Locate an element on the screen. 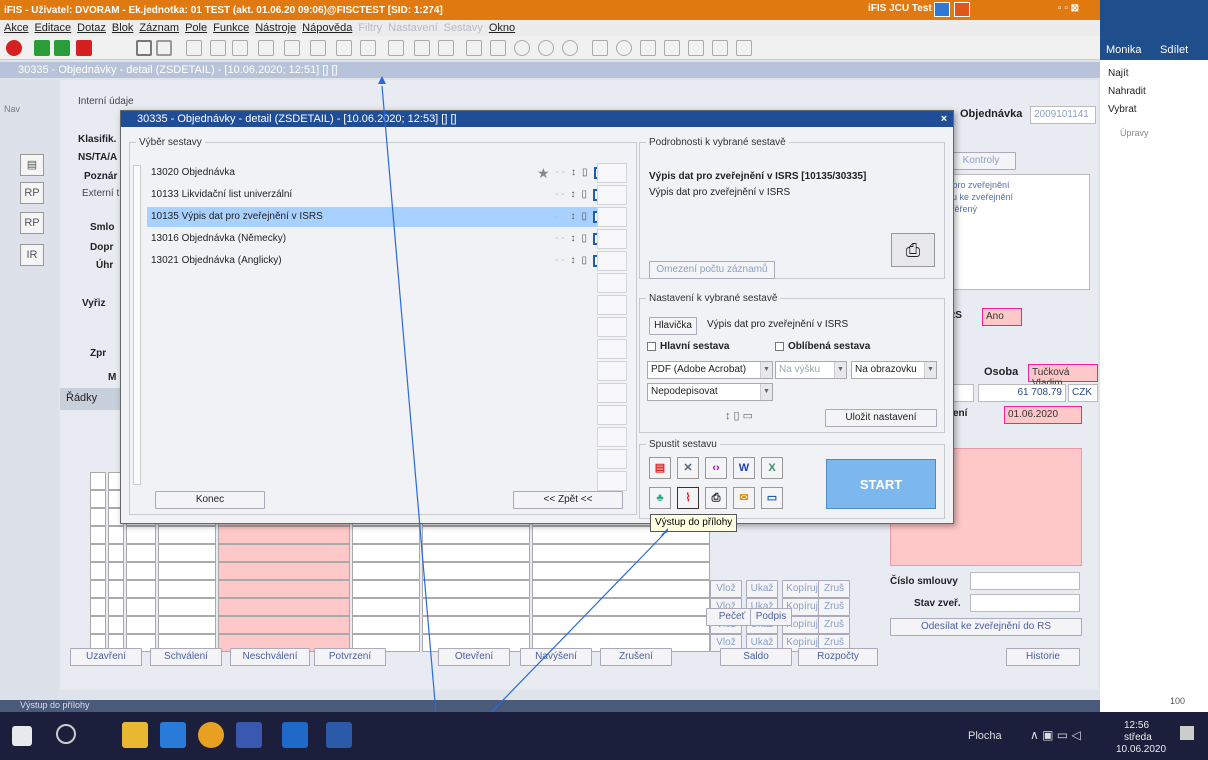 The image size is (1208, 760). desktop-label: Plocha is located at coordinates (985, 736).